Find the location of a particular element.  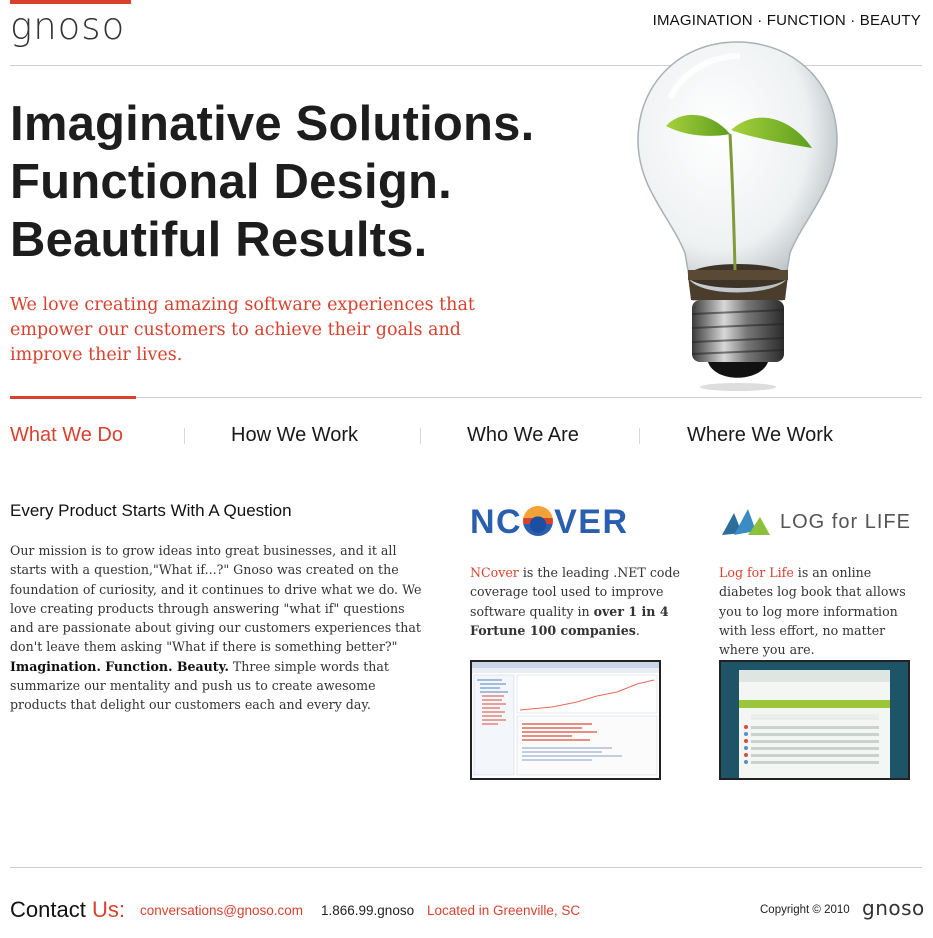

gnoso-logo: gnoso is located at coordinates (67, 26).